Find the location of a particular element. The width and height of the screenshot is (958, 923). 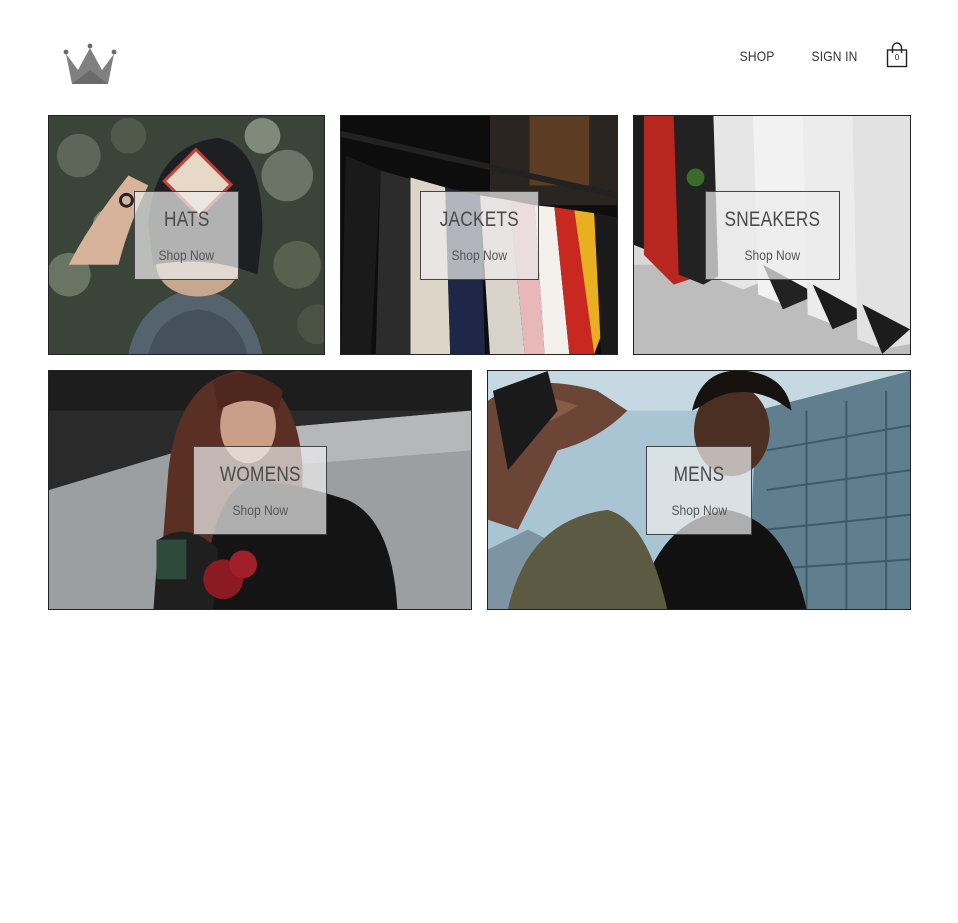

category-sneakers: SNEAKERS Shop Now is located at coordinates (772, 235).